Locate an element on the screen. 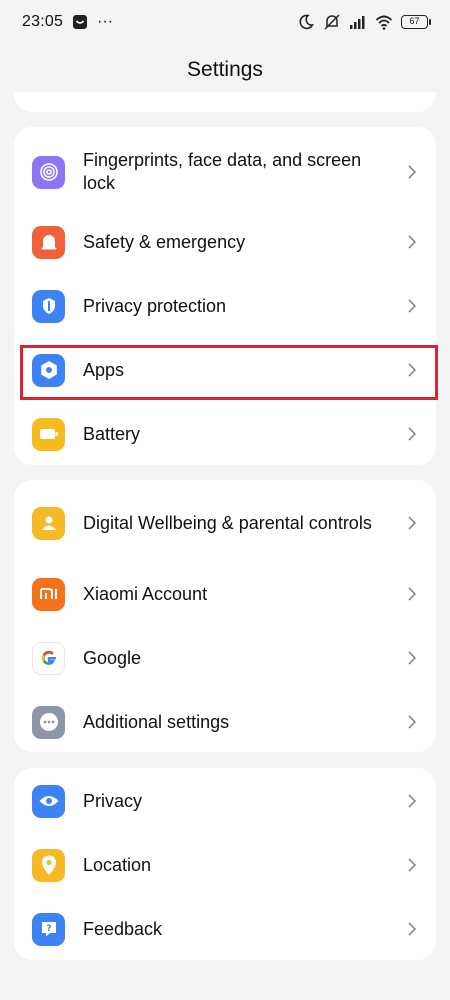 The width and height of the screenshot is (450, 1000). status-bar: 23:05 ··· 67 is located at coordinates (225, 22).